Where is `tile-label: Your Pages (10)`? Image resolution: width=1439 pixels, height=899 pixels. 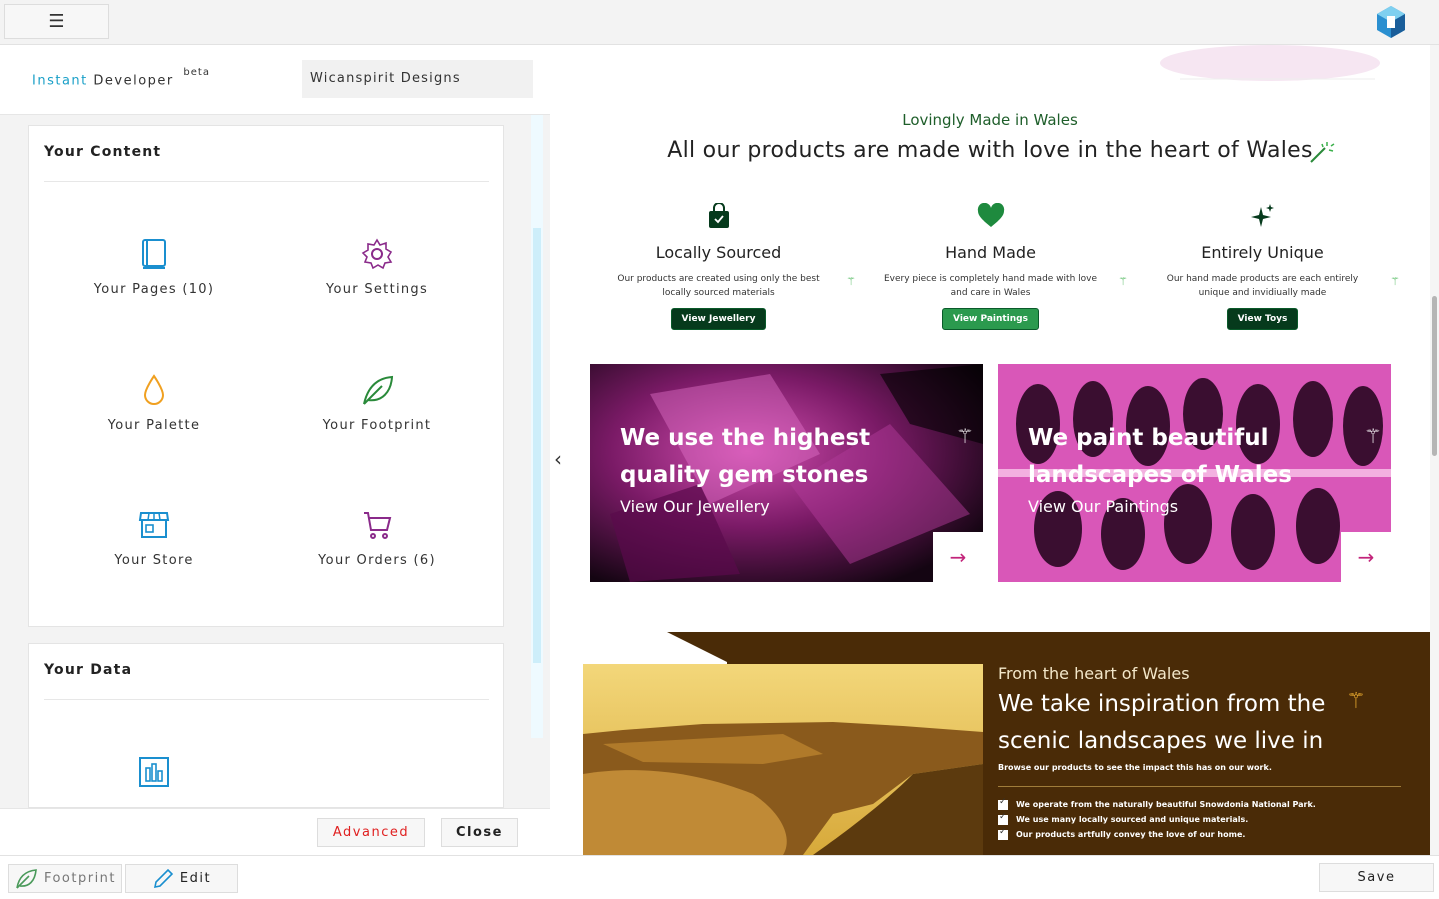 tile-label: Your Pages (10) is located at coordinates (154, 289).